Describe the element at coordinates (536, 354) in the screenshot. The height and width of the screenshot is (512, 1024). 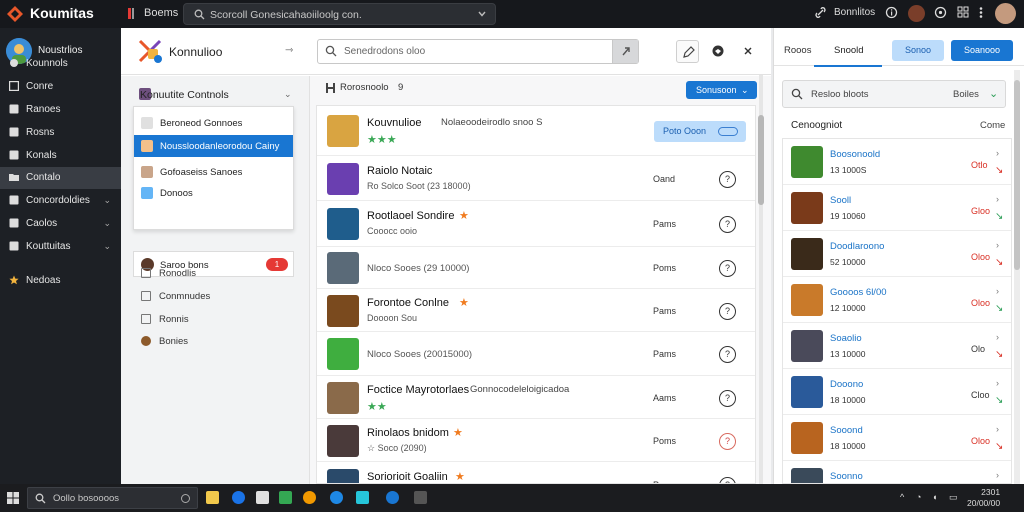
I see `table-row: Nloco Sooes (20015000) Pams?` at that location.